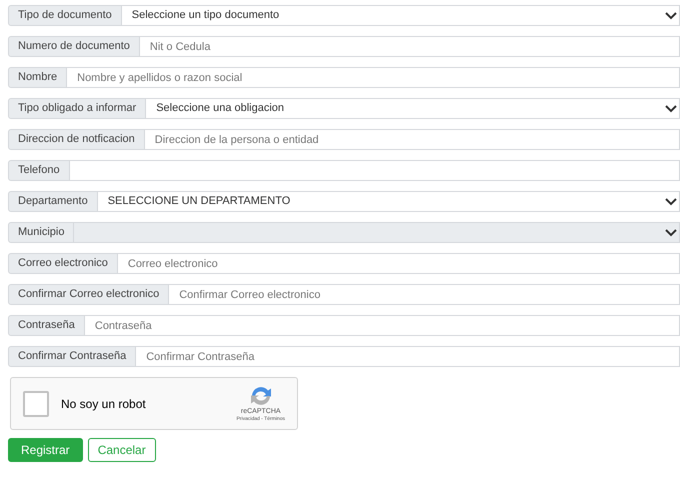  I want to click on field-label: Municipio, so click(41, 232).